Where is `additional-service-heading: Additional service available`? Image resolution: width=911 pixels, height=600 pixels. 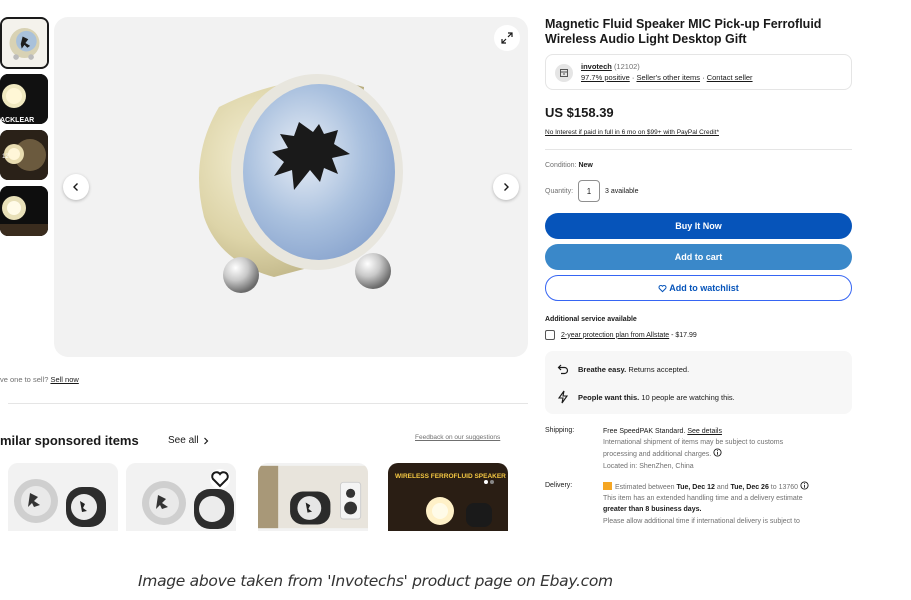 additional-service-heading: Additional service available is located at coordinates (591, 319).